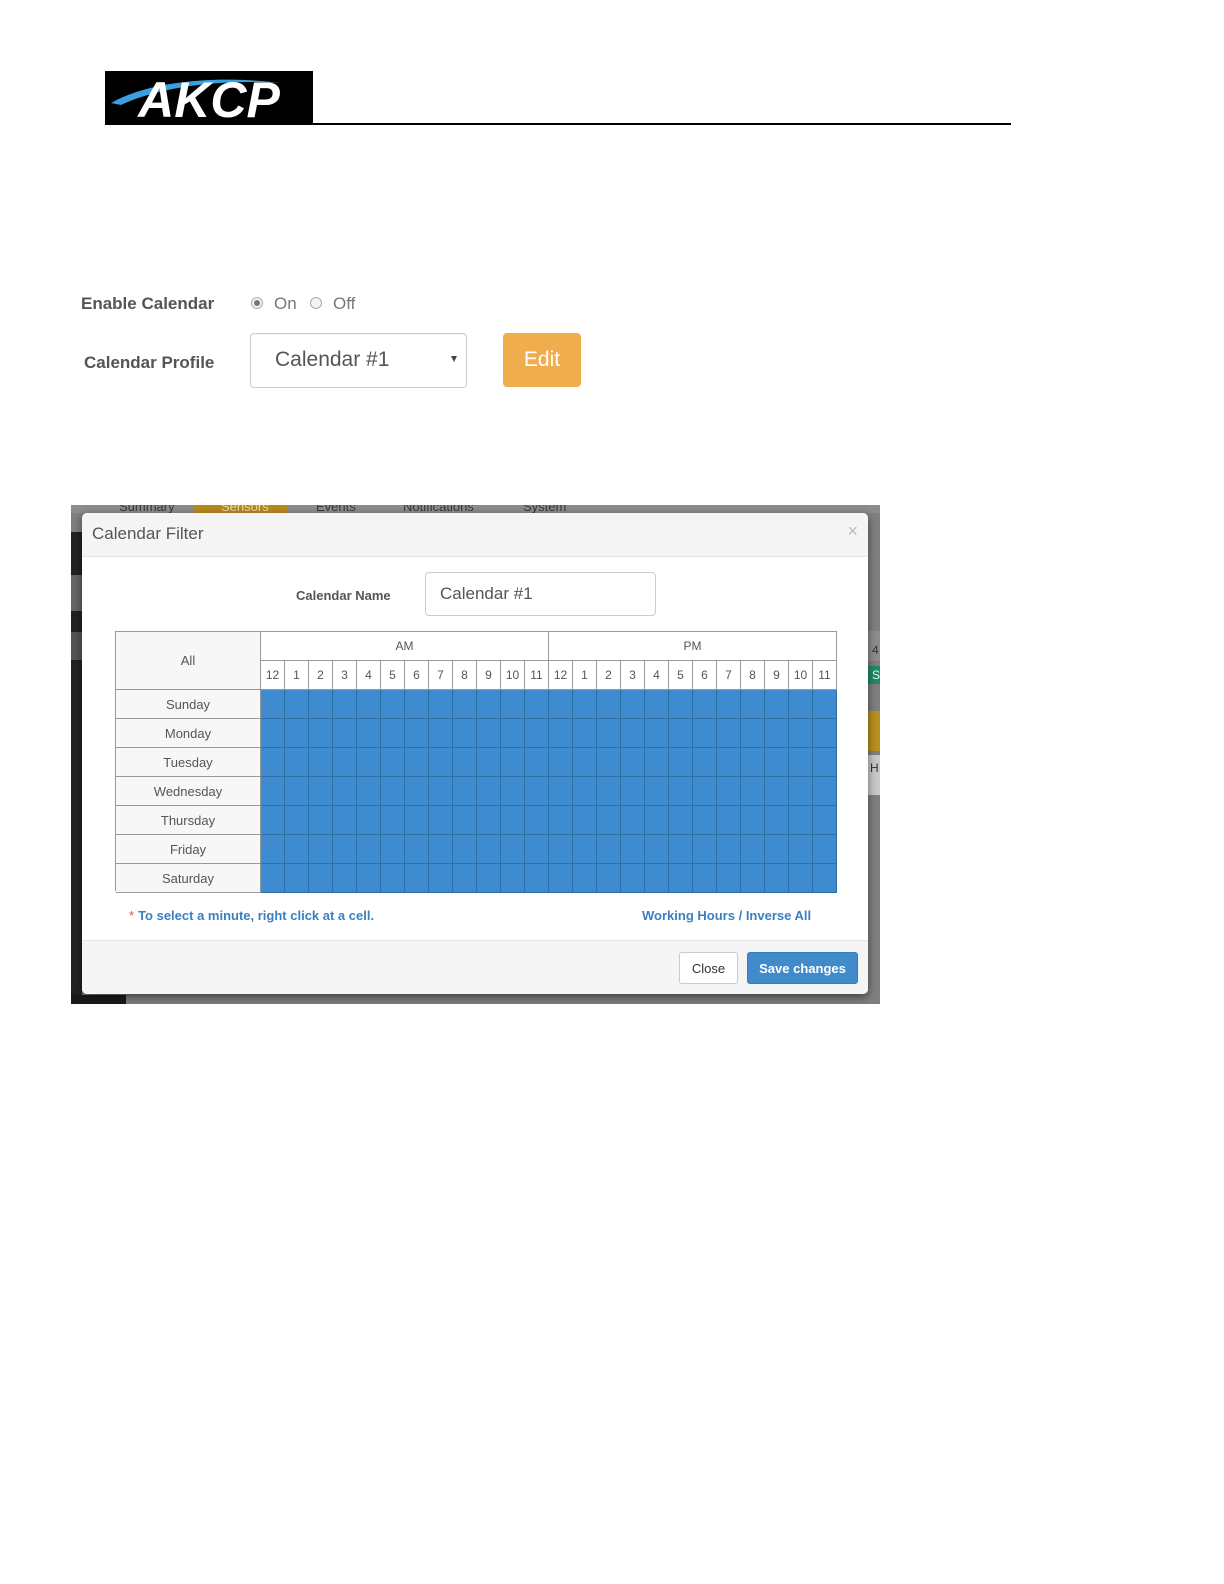 Image resolution: width=1224 pixels, height=1584 pixels. What do you see at coordinates (729, 675) in the screenshot?
I see `hour-header: 7` at bounding box center [729, 675].